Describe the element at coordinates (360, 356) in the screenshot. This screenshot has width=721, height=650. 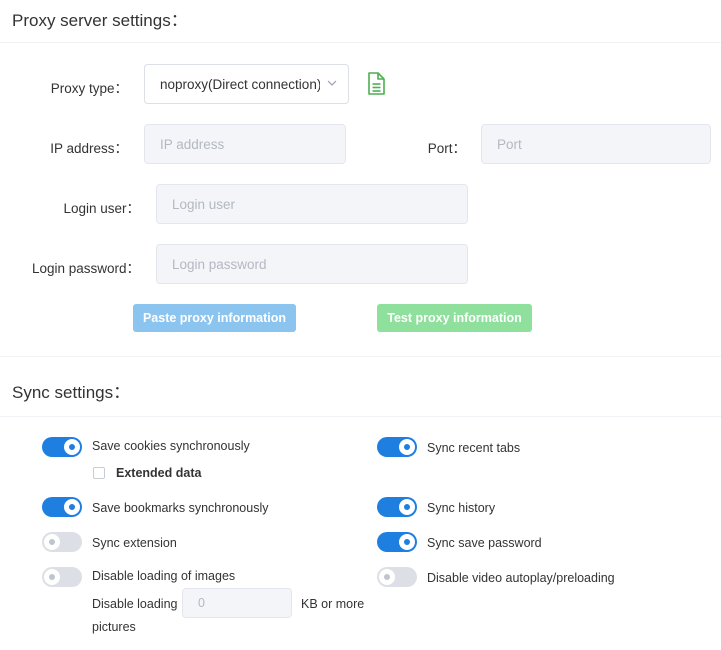
I see `section-divider` at that location.